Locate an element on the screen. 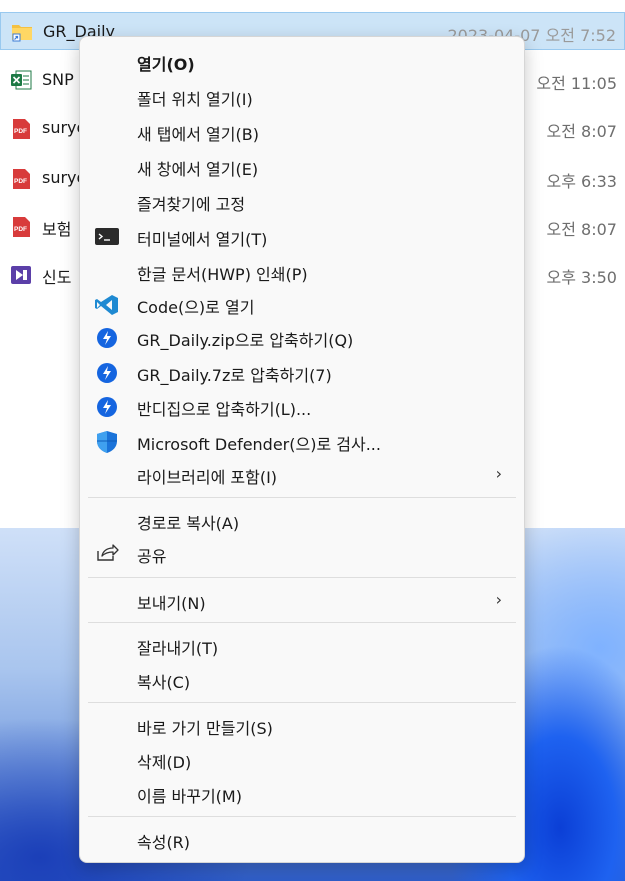 This screenshot has height=881, width=625. menu-include-library: 라이브러리에 포함(I) › is located at coordinates (302, 474).